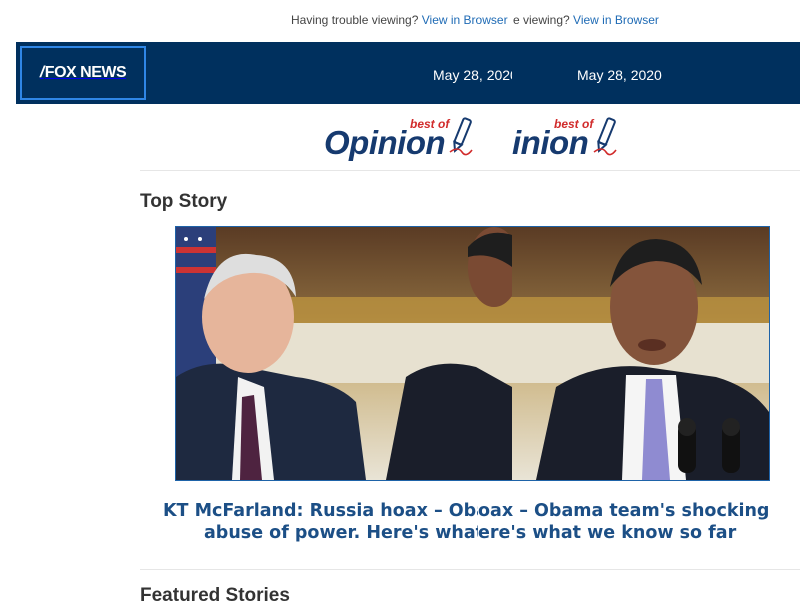  What do you see at coordinates (472, 75) in the screenshot?
I see `header-date: May 28, 2020` at bounding box center [472, 75].